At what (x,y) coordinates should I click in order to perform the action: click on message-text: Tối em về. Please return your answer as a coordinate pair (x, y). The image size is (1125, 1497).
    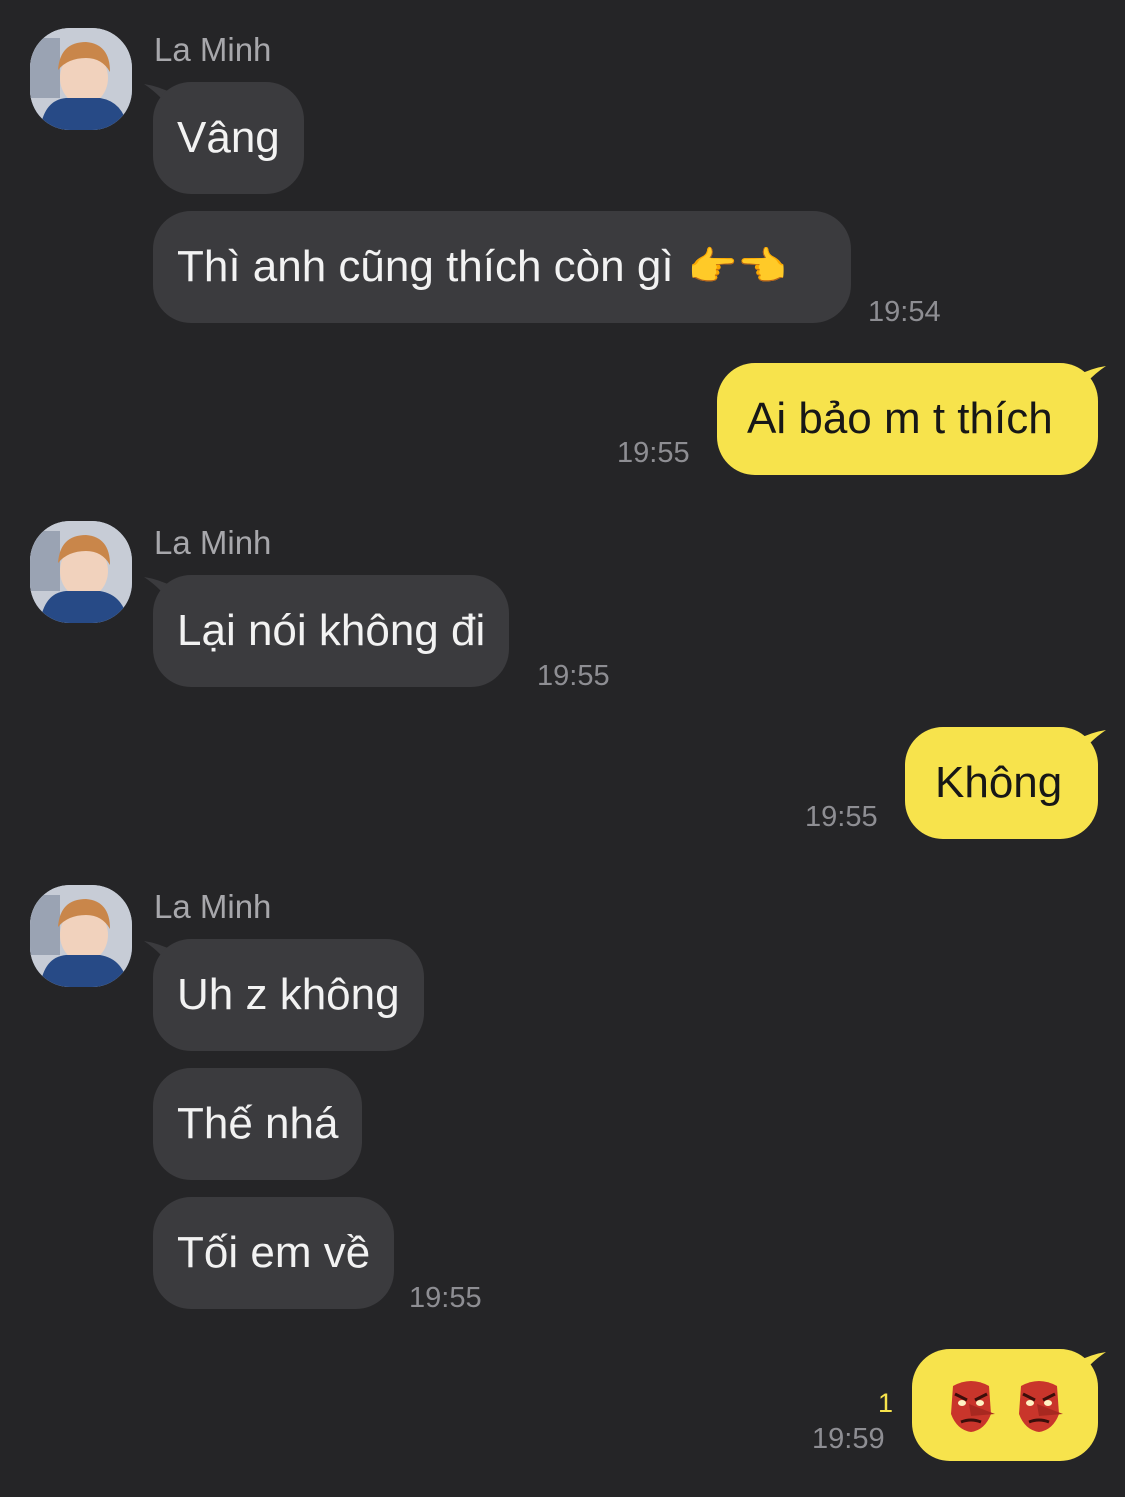
    Looking at the image, I should click on (274, 1252).